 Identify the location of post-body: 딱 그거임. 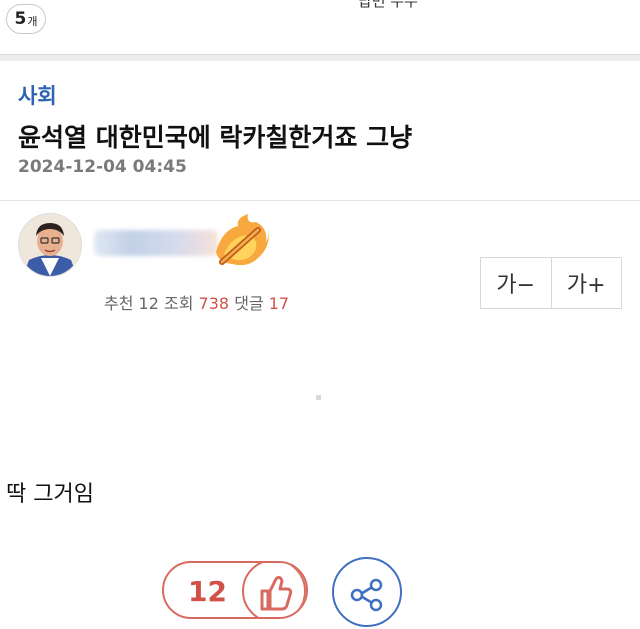
(50, 494).